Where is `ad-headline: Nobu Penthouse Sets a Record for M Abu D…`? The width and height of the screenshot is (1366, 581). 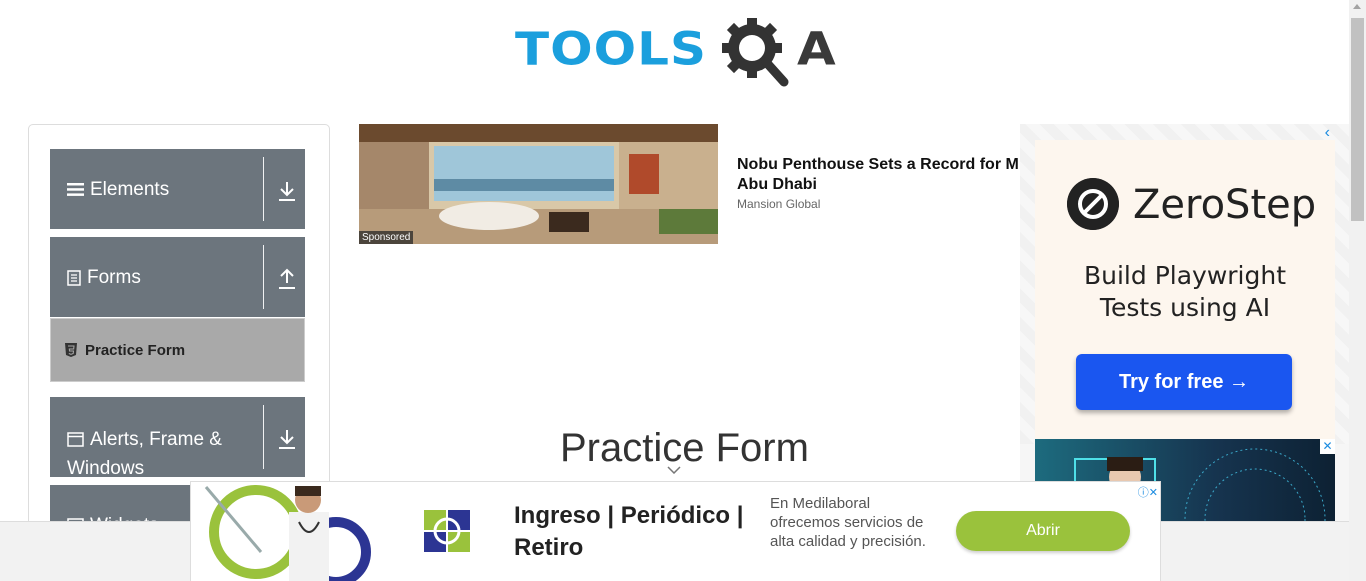 ad-headline: Nobu Penthouse Sets a Record for M Abu D… is located at coordinates (887, 175).